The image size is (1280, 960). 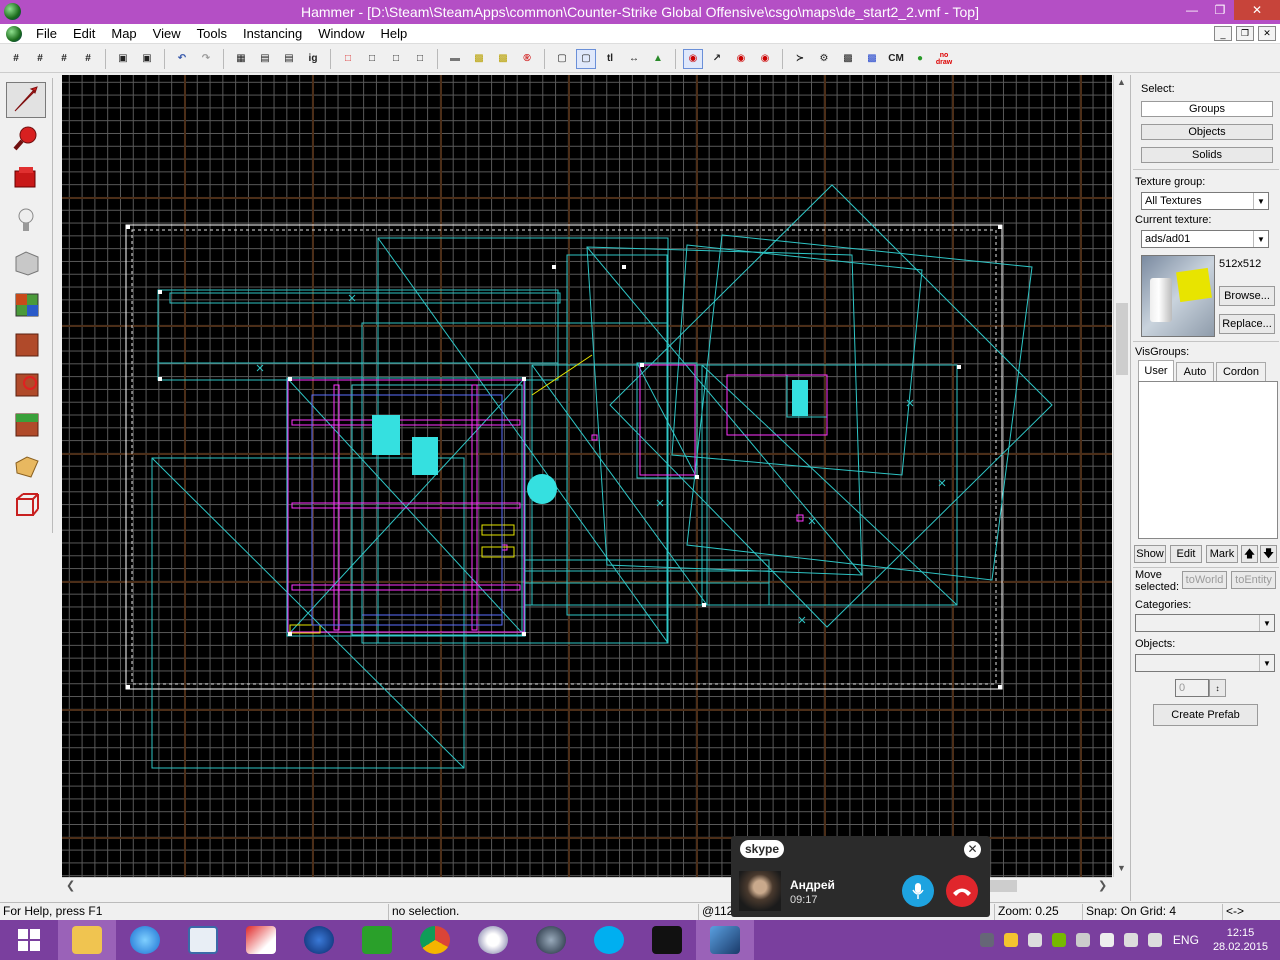 I want to click on taskbar-hammer, so click(x=725, y=940).